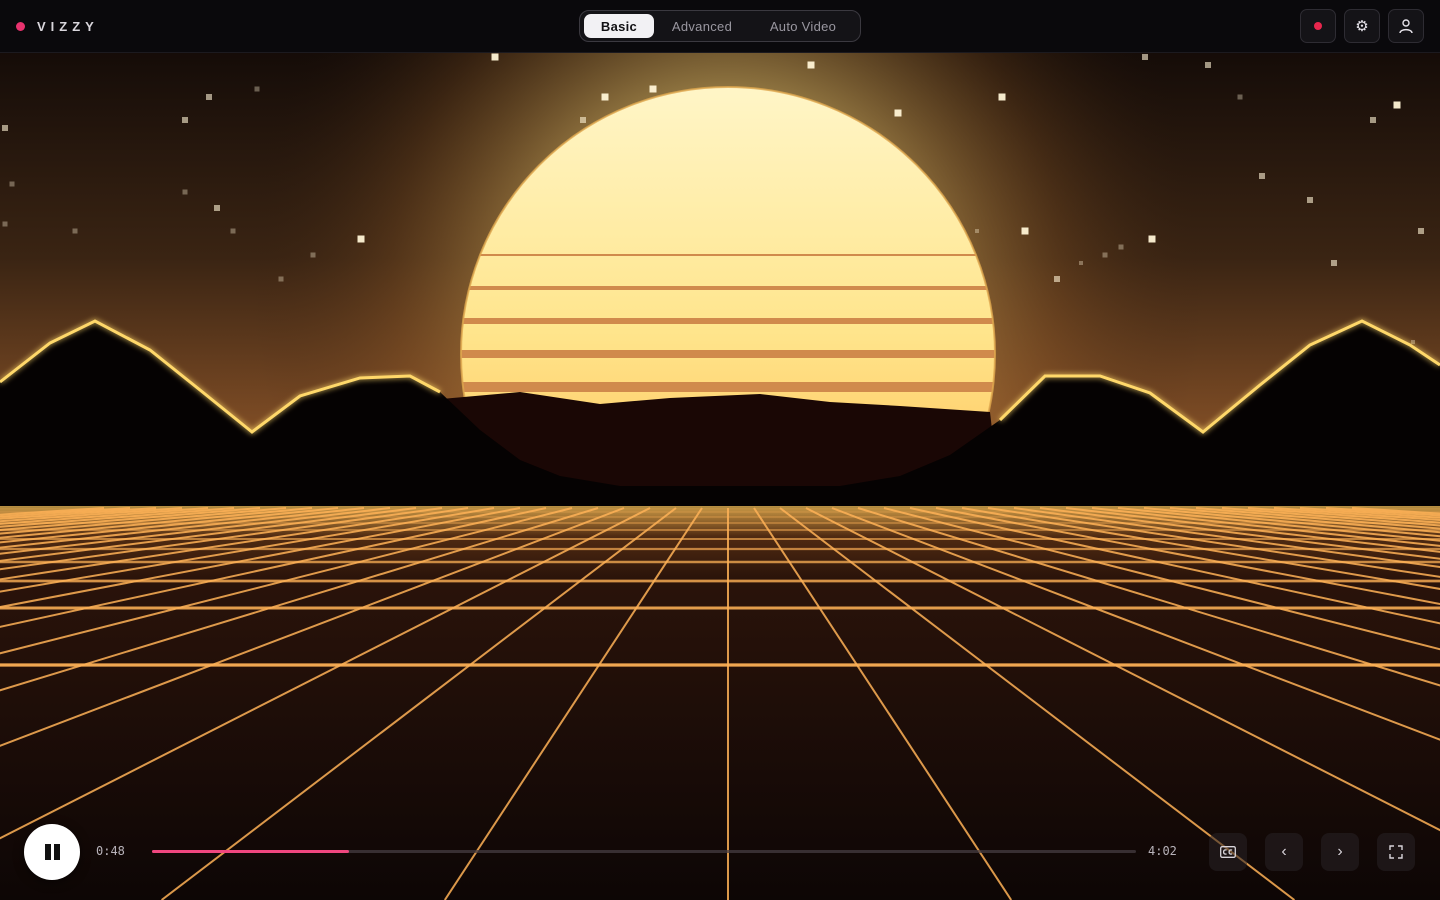 The width and height of the screenshot is (1440, 900). Describe the element at coordinates (110, 851) in the screenshot. I see `current-time: 0:48` at that location.